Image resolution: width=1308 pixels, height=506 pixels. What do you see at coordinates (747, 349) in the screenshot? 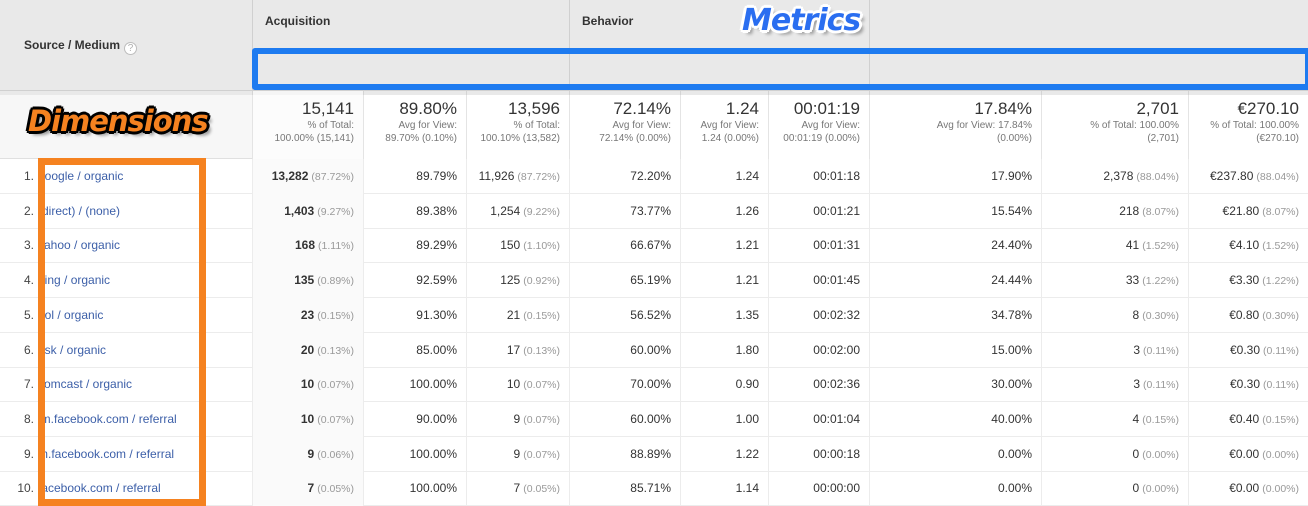
I see `metric-value: 1.80` at bounding box center [747, 349].